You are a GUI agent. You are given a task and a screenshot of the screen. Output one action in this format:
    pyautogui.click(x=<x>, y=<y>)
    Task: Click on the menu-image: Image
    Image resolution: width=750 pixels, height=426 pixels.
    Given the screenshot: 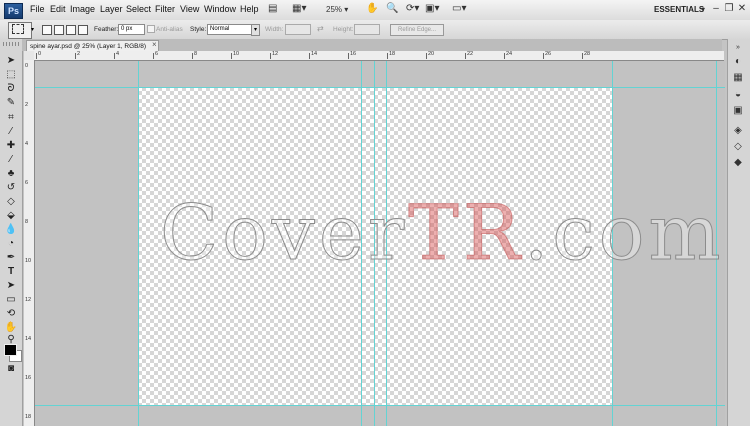 What is the action you would take?
    pyautogui.click(x=82, y=9)
    